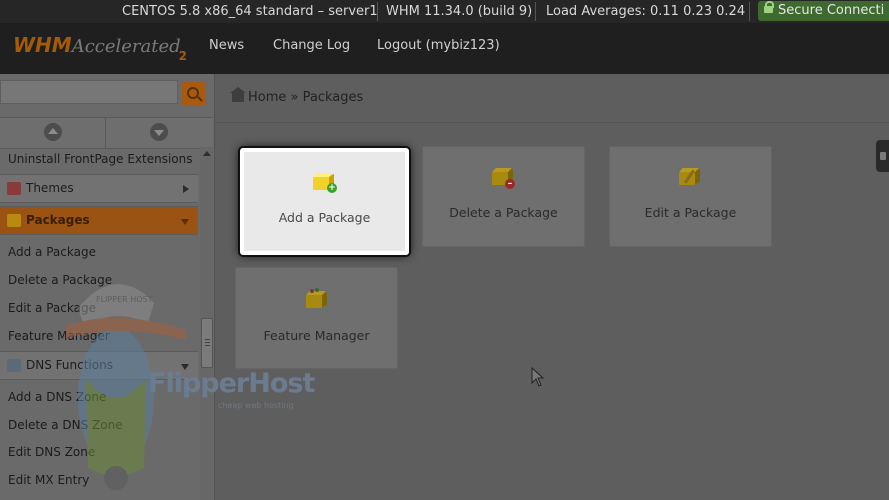  Describe the element at coordinates (882, 156) in the screenshot. I see `side-panel-toggle` at that location.